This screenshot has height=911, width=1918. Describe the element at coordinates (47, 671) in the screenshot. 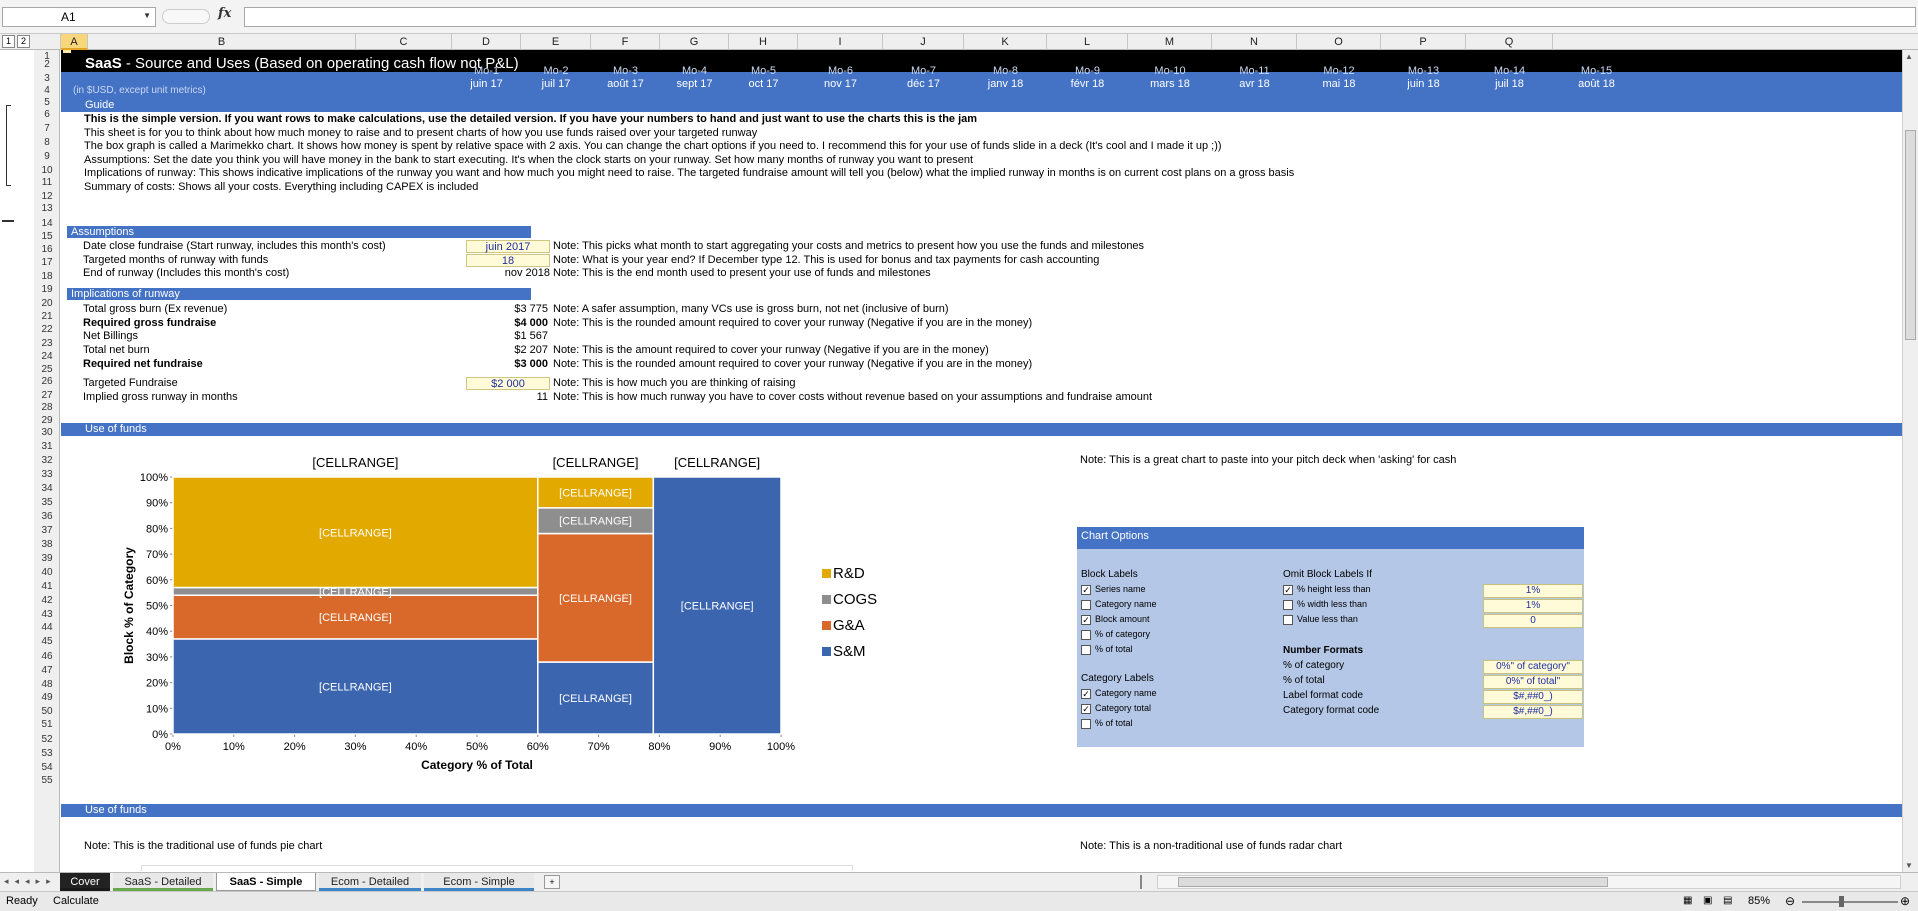

I see `row-header: 47` at that location.